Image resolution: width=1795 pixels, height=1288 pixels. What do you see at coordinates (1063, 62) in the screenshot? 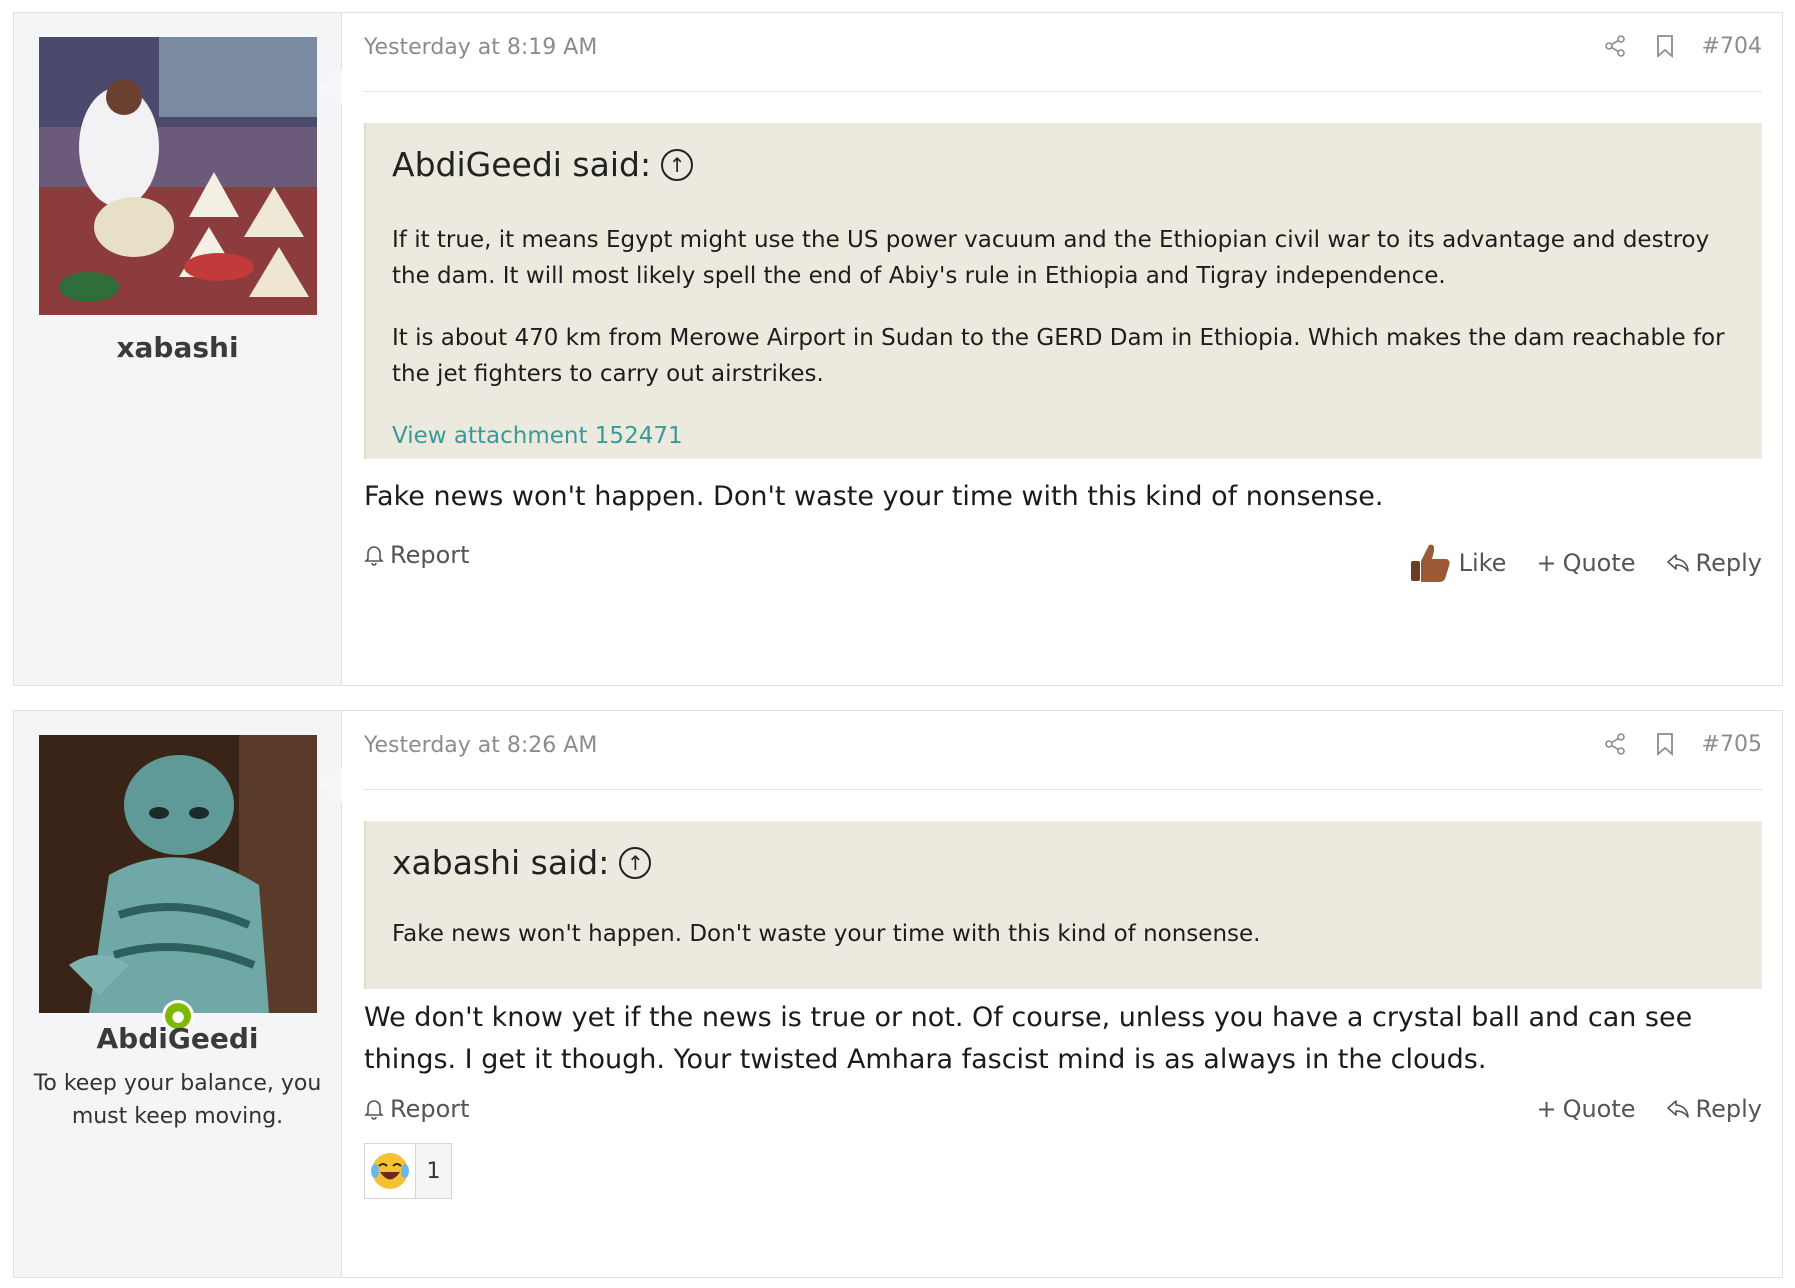
I see `post-meta: Yesterday at 8:19 AM #704` at bounding box center [1063, 62].